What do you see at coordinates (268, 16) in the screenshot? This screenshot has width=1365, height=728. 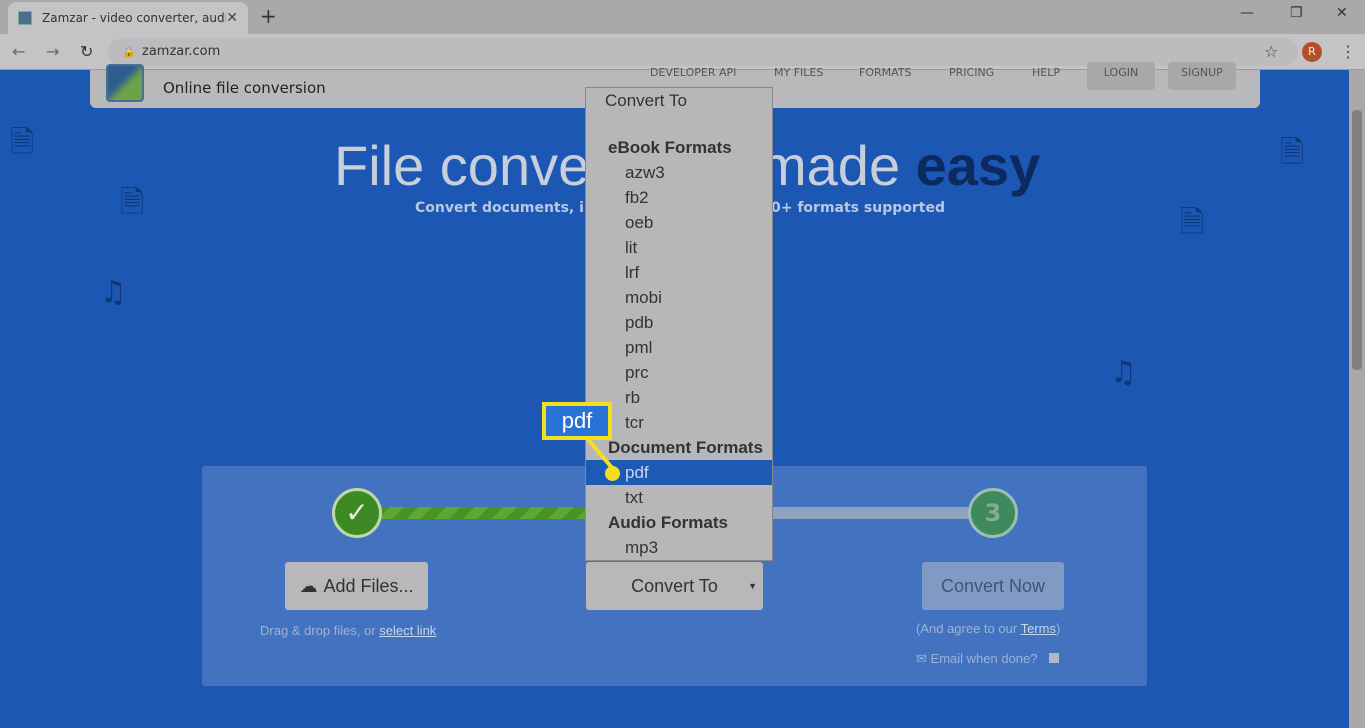 I see `new-tab-icon: +` at bounding box center [268, 16].